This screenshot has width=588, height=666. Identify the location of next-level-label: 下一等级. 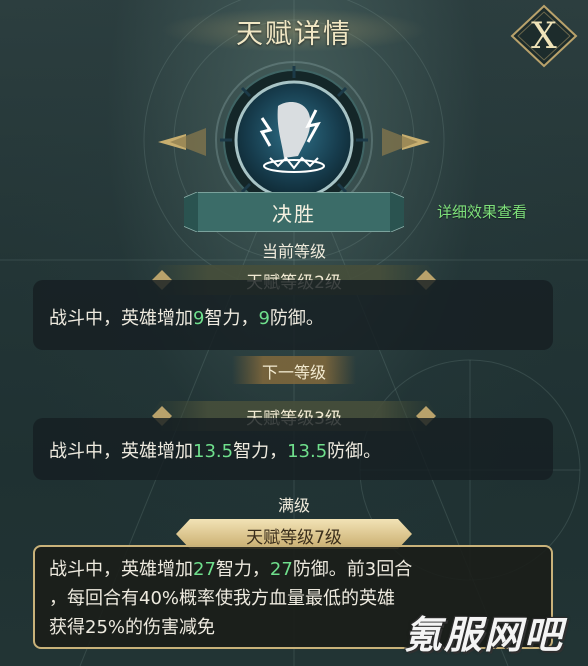
(293, 372).